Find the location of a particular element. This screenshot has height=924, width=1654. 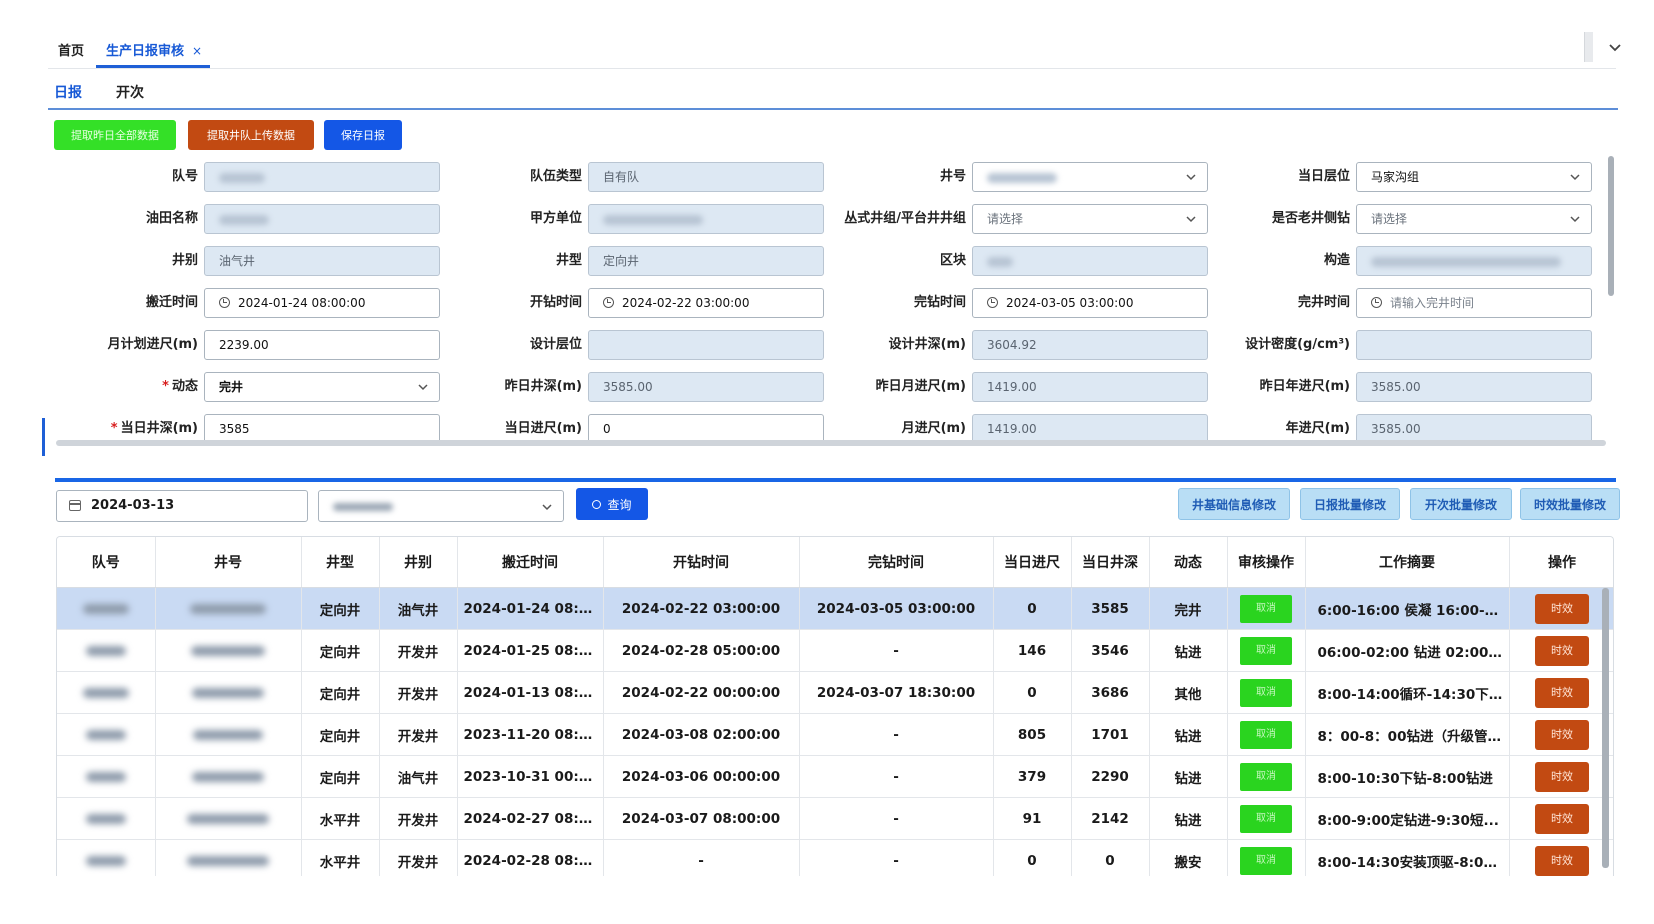

chevron-down-icon is located at coordinates (1615, 47).